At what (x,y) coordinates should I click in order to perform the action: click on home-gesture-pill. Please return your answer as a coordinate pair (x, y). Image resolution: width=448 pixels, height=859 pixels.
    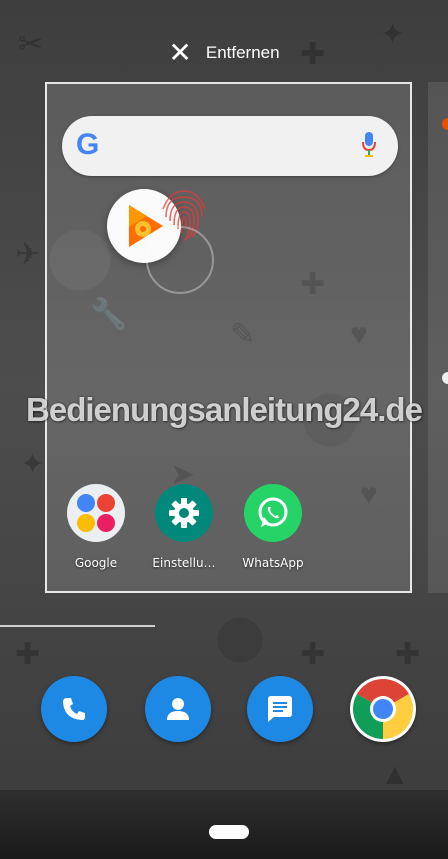
    Looking at the image, I should click on (229, 832).